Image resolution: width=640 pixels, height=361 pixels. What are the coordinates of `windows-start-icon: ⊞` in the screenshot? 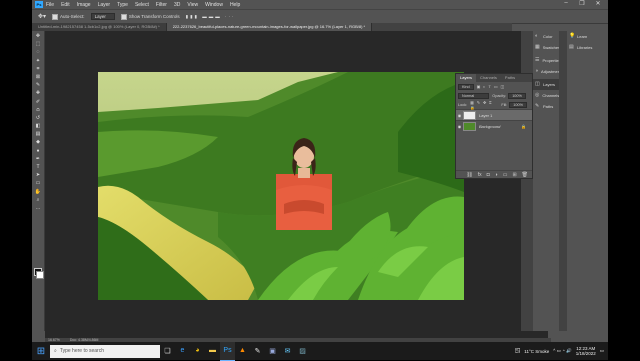 It's located at (41, 351).